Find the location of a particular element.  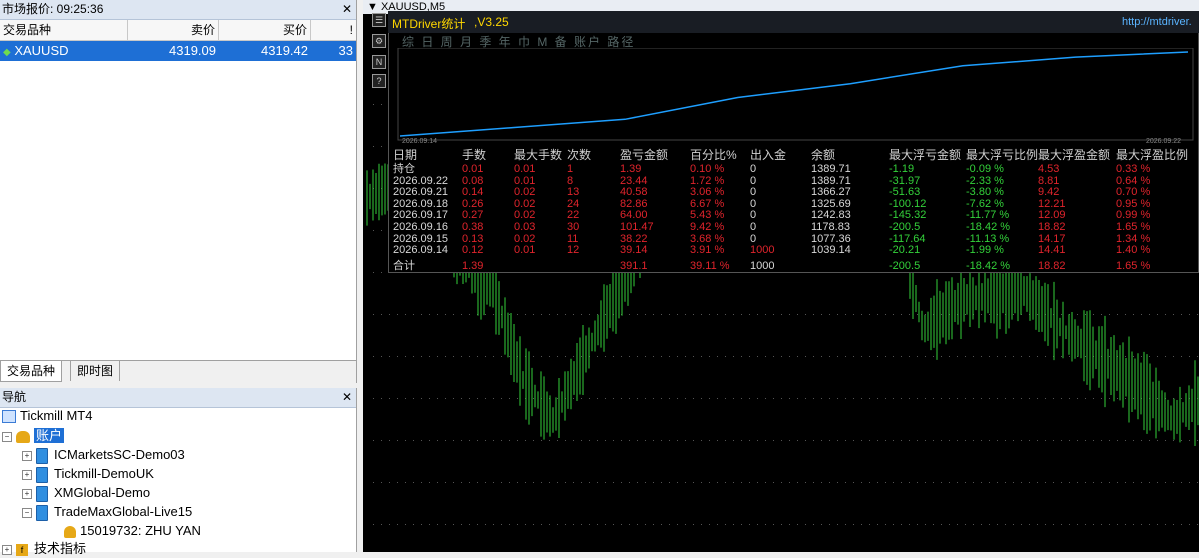

stats-header: 最大浮盈金额 is located at coordinates (1074, 155).